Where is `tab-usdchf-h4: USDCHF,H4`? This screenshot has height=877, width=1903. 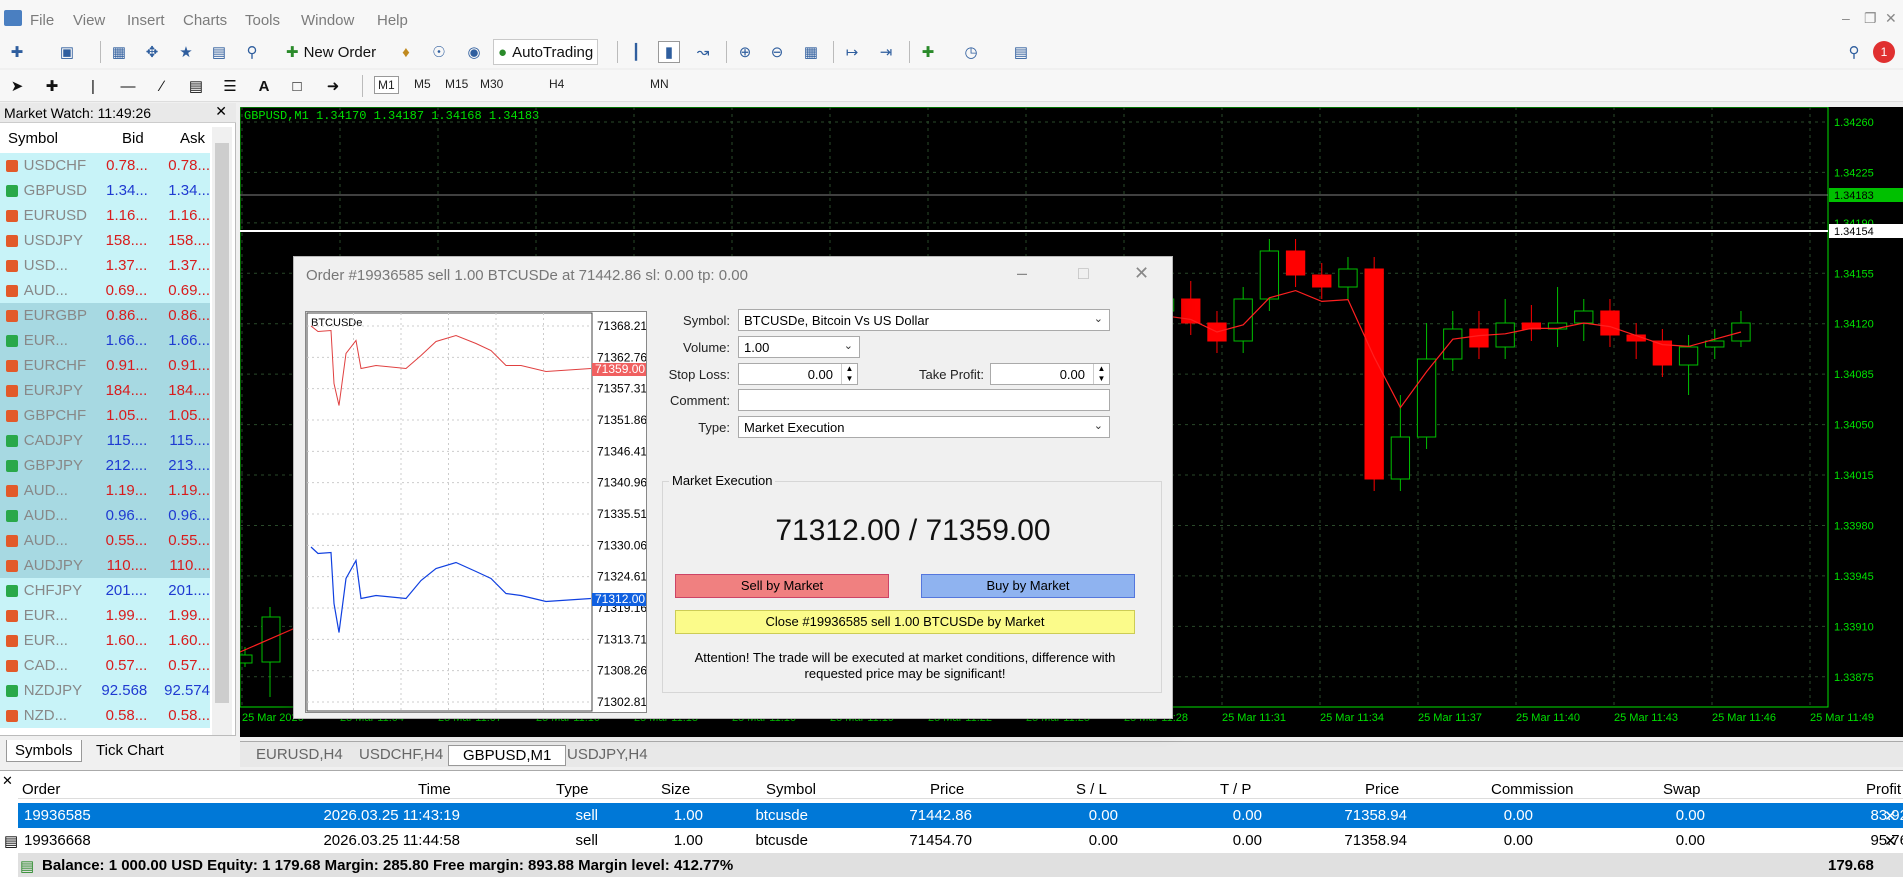
tab-usdchf-h4: USDCHF,H4 is located at coordinates (401, 754).